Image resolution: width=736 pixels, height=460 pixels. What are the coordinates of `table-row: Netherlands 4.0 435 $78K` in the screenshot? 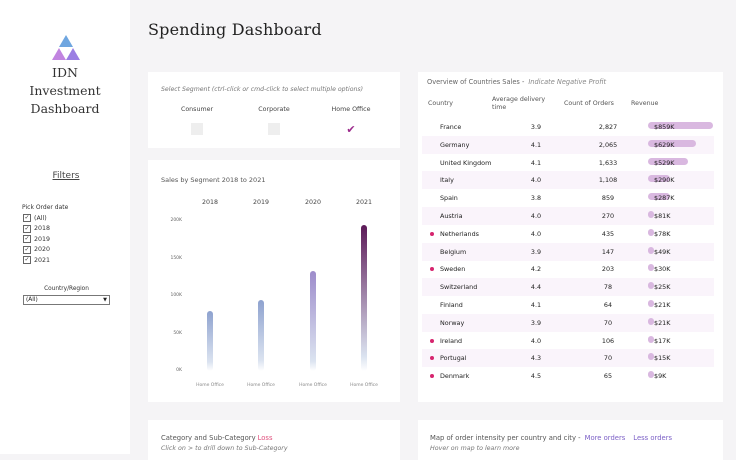 It's located at (568, 234).